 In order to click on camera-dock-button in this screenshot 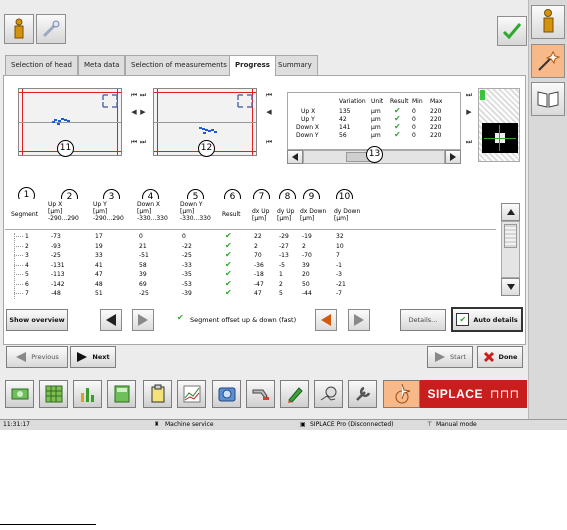, I will do `click(226, 394)`.